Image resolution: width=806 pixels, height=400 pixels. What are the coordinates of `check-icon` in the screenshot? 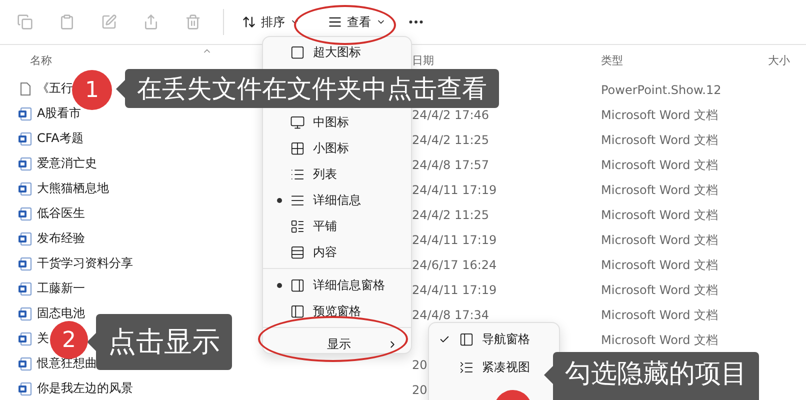 It's located at (444, 339).